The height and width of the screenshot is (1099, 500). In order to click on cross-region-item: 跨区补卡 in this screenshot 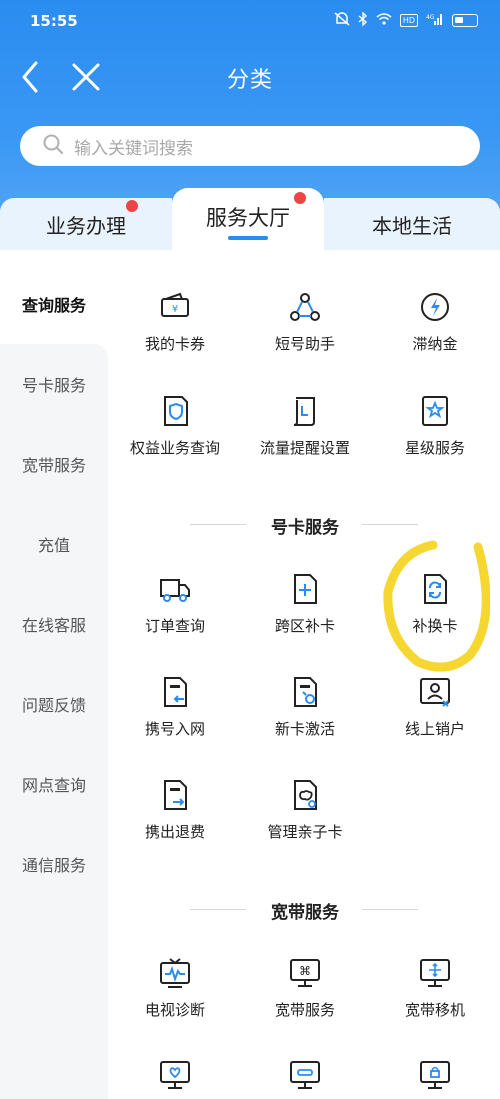, I will do `click(305, 604)`.